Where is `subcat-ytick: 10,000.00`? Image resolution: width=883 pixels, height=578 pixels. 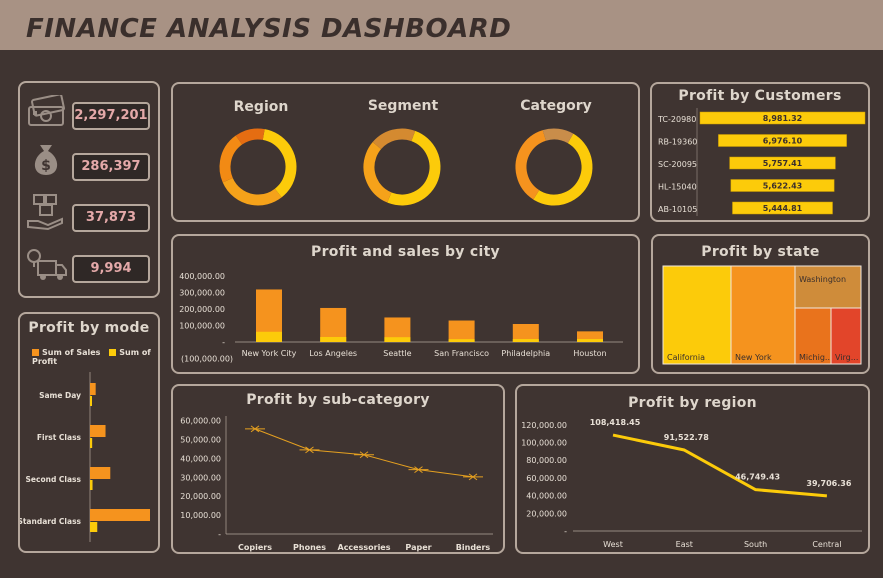
subcat-ytick: 10,000.00 is located at coordinates (200, 515).